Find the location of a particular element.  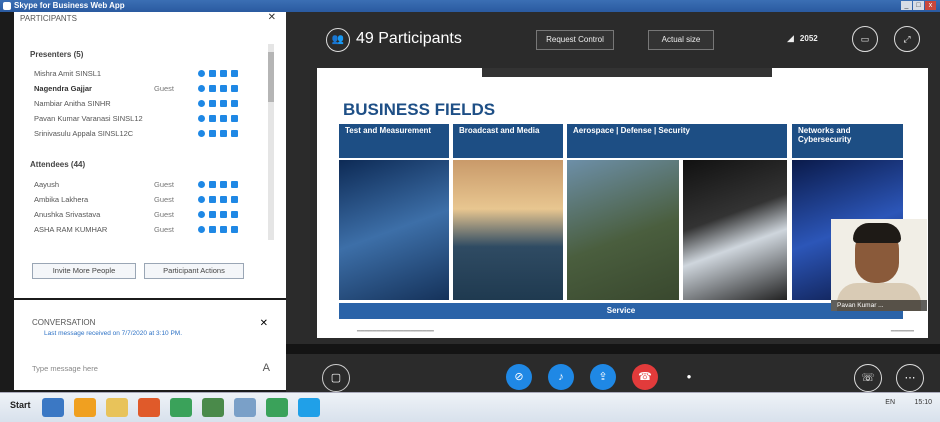

record-indicator-icon: ● is located at coordinates (689, 376).